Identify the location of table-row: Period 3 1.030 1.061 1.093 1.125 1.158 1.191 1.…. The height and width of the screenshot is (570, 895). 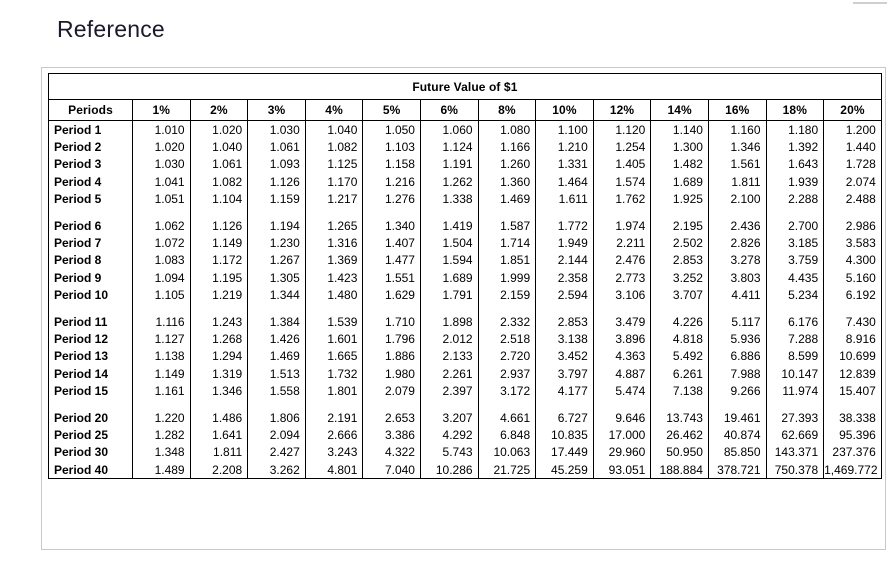
(465, 164).